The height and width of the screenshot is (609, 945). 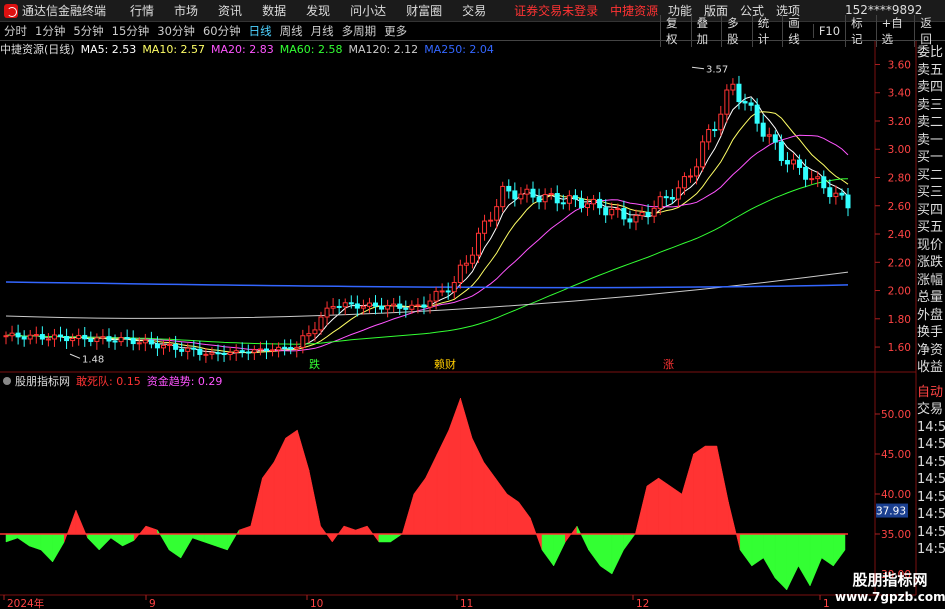 I want to click on sidebar-item-9: 买四, so click(x=931, y=211).